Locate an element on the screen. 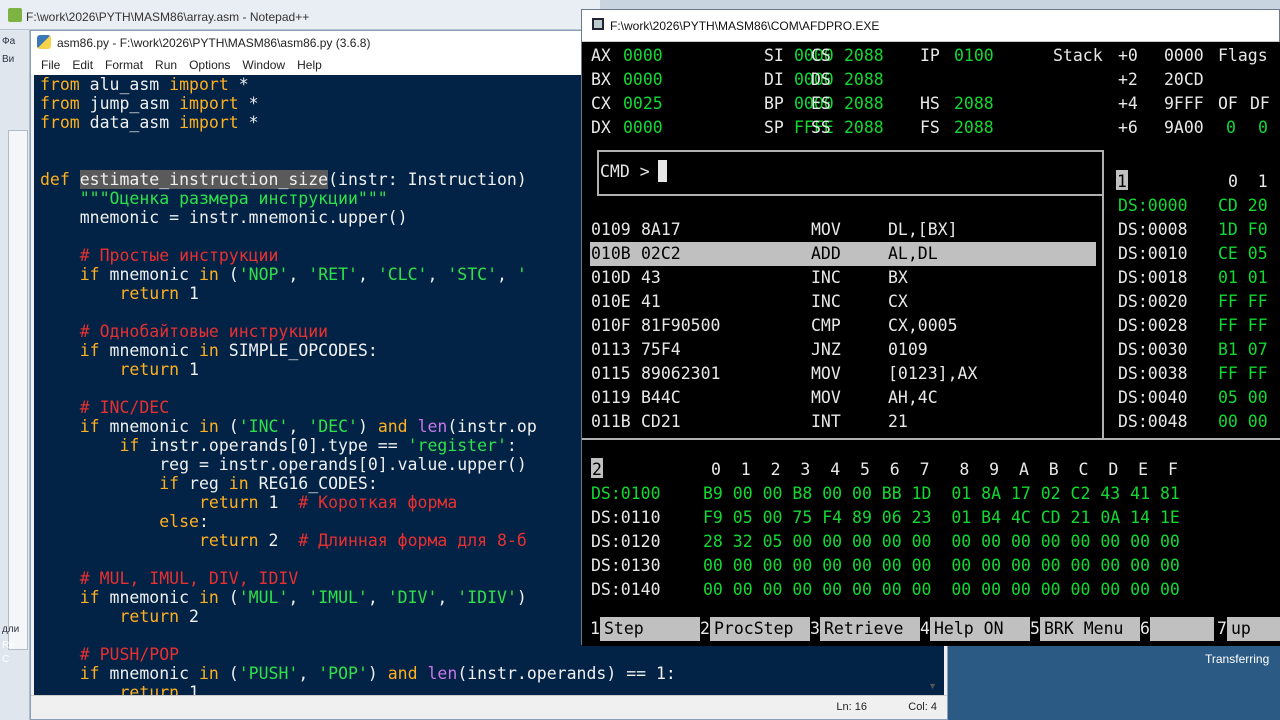 This screenshot has height=720, width=1280. register-name: SS is located at coordinates (821, 127).